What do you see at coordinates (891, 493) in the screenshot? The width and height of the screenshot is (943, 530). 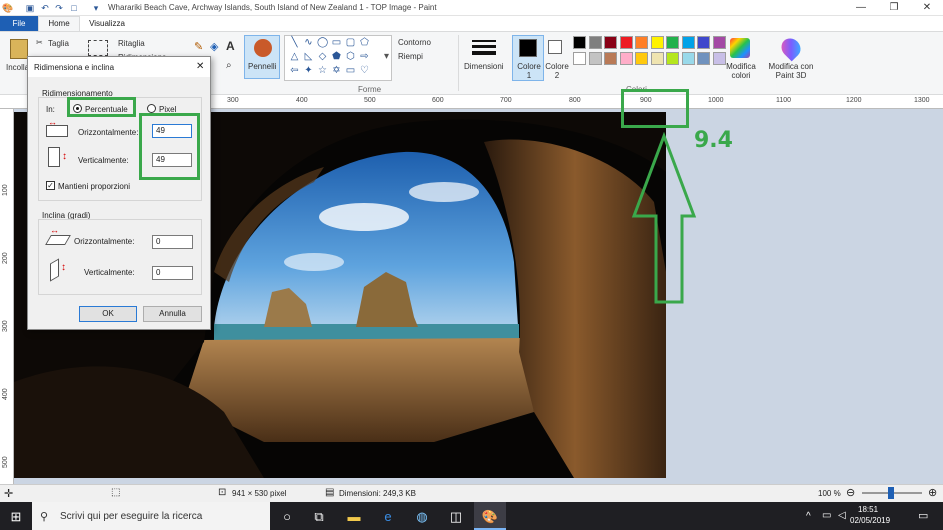 I see `zoom-slider-thumb` at bounding box center [891, 493].